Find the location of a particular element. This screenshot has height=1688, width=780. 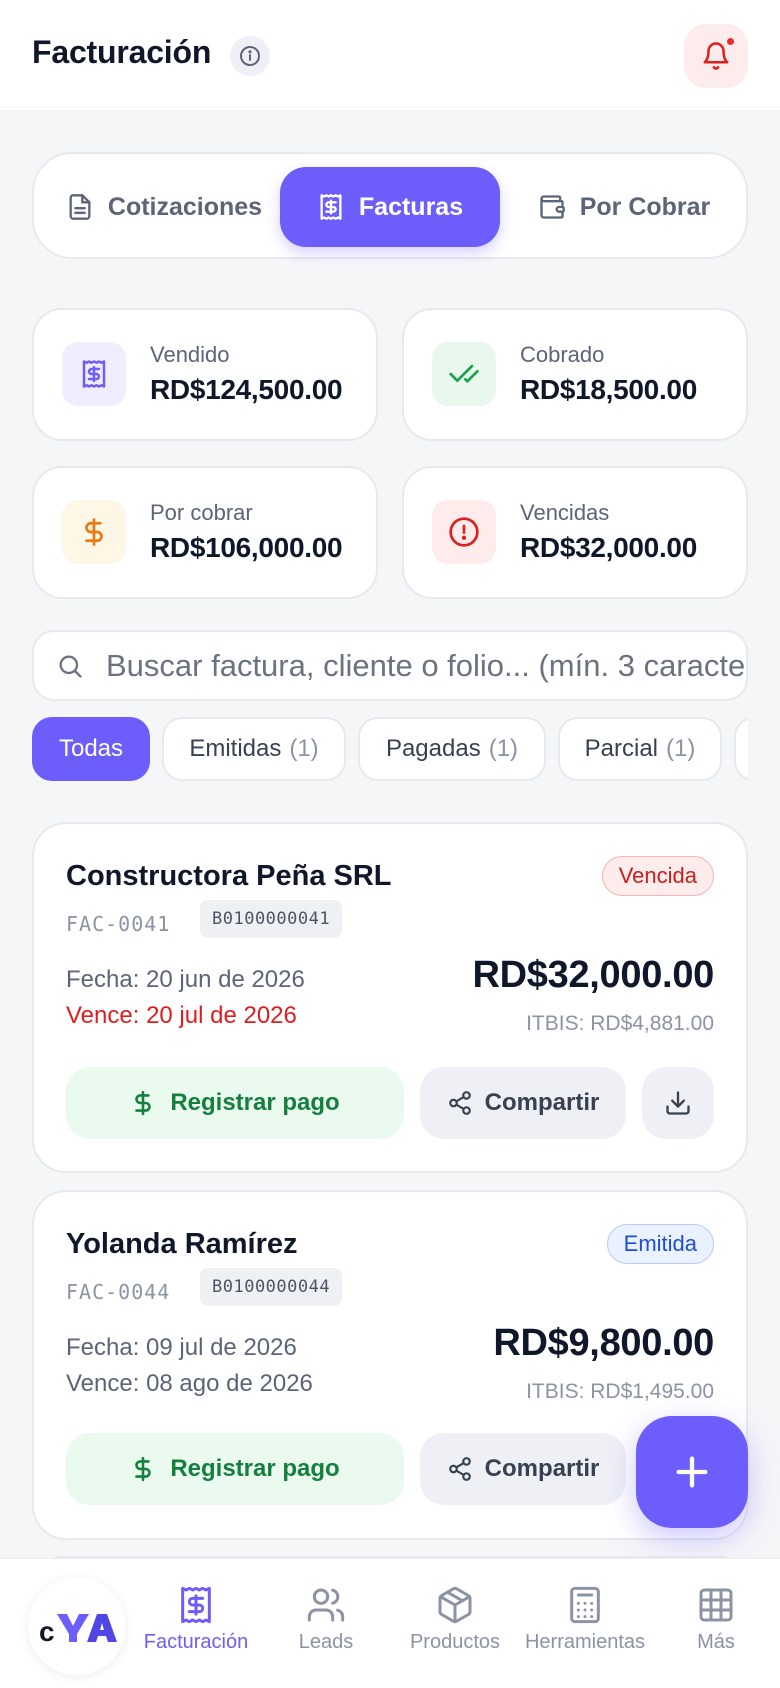

nav-label: Herramientas is located at coordinates (585, 1642).